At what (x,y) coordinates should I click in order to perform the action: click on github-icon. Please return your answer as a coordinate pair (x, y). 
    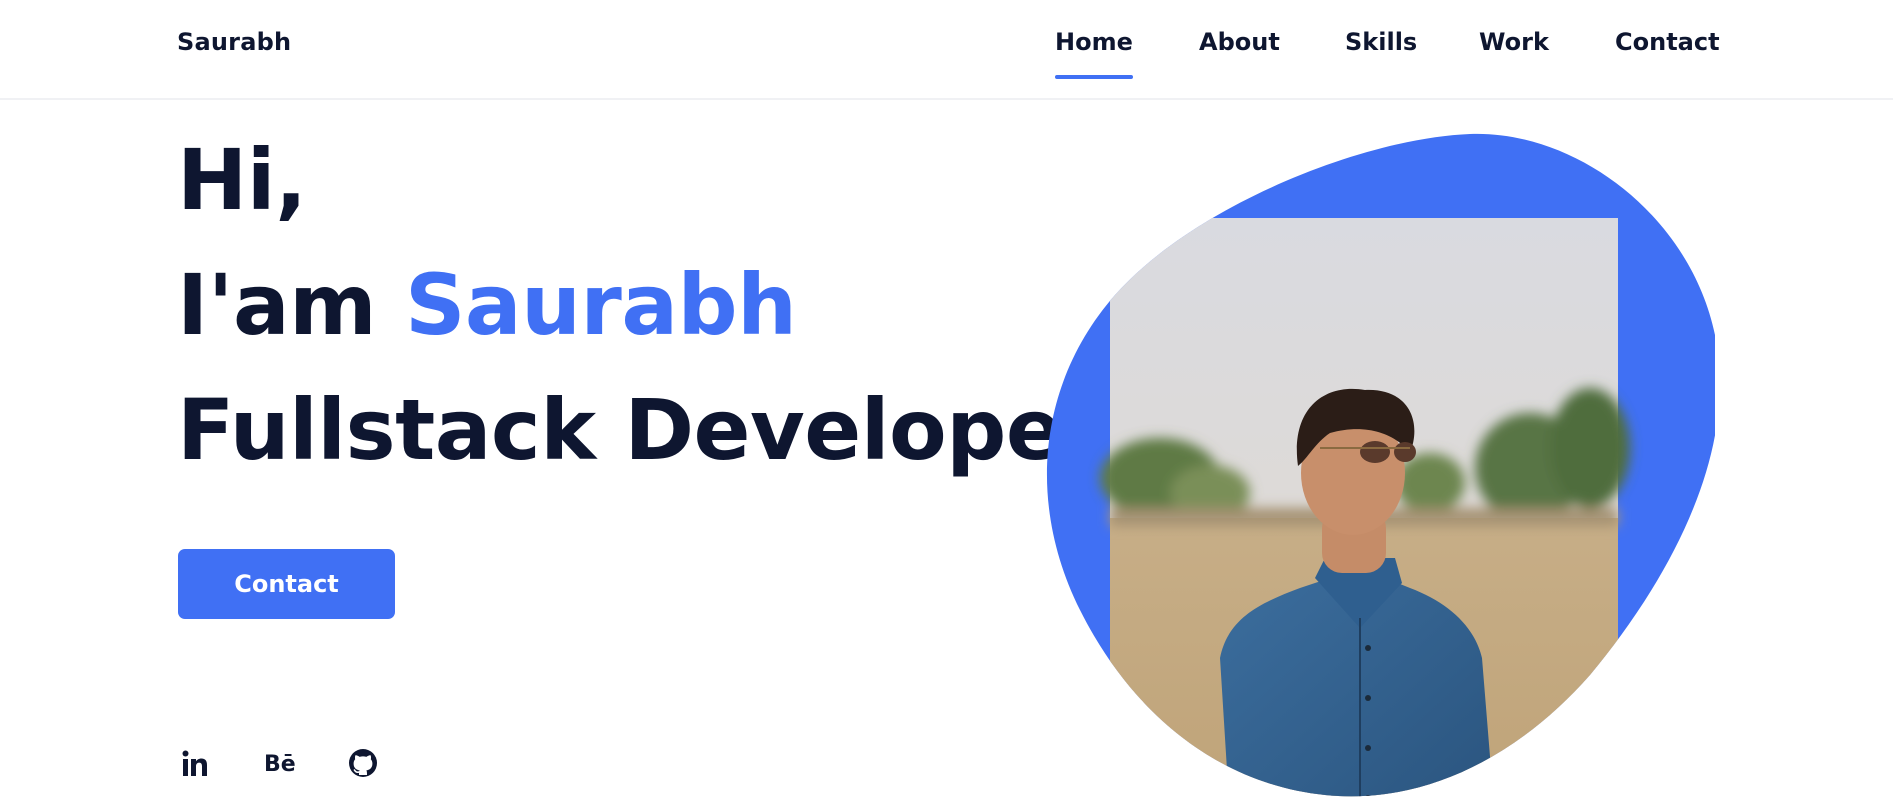
    Looking at the image, I should click on (363, 763).